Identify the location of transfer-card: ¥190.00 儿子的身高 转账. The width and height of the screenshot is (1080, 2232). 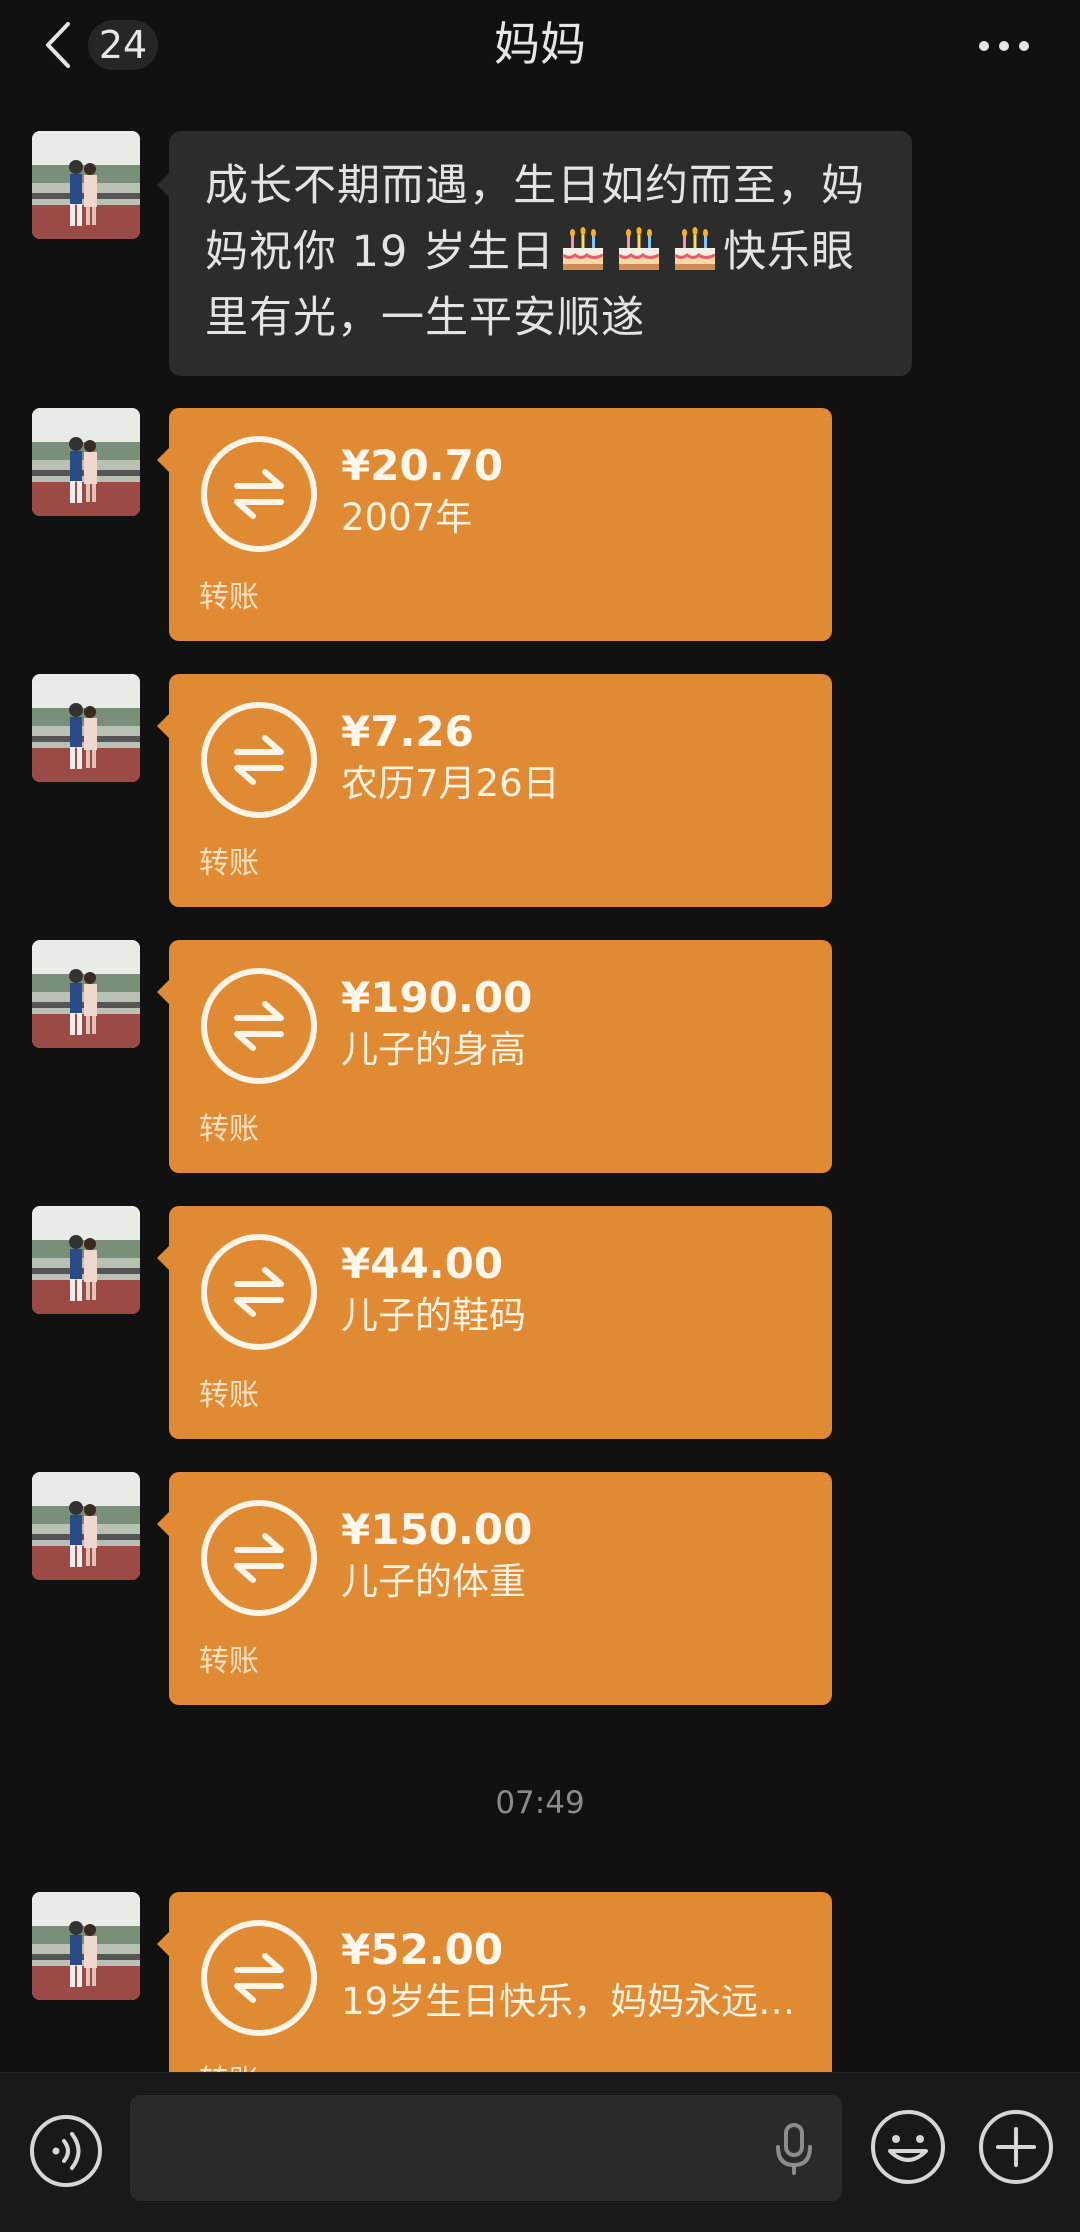
(494, 1056).